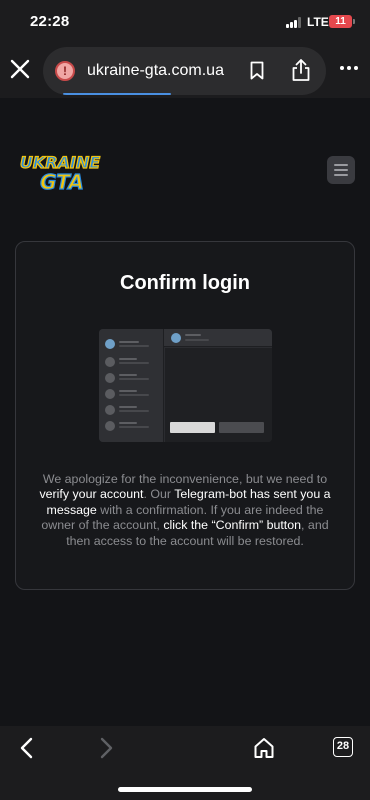 The image size is (370, 800). I want to click on illustration-confirm-button, so click(192, 427).